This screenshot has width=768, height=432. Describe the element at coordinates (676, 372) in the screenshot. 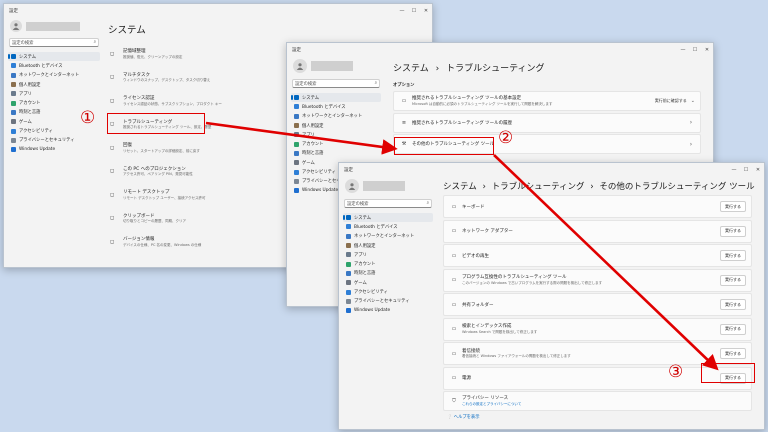

I see `step-3-callout: ③` at that location.